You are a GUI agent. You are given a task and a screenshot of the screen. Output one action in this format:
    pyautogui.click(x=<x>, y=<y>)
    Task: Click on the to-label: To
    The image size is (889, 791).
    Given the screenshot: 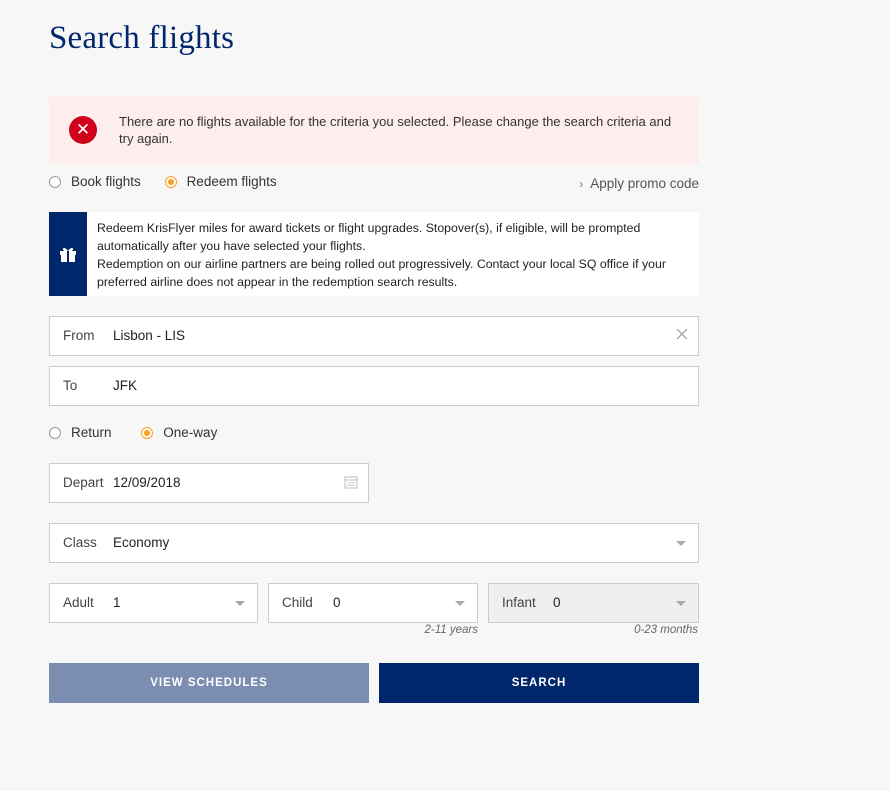 What is the action you would take?
    pyautogui.click(x=70, y=385)
    